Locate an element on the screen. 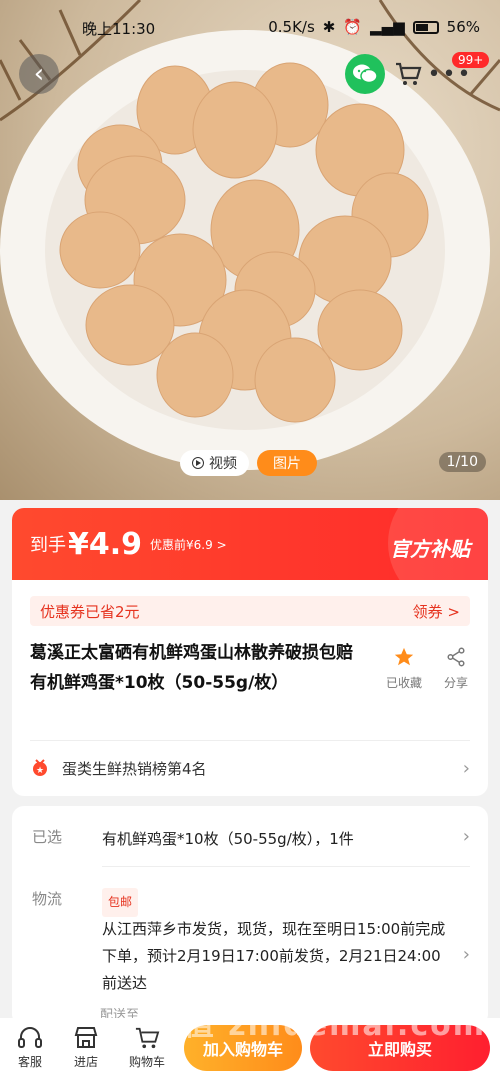 This screenshot has height=1083, width=500. share-label: 分享 is located at coordinates (455, 683).